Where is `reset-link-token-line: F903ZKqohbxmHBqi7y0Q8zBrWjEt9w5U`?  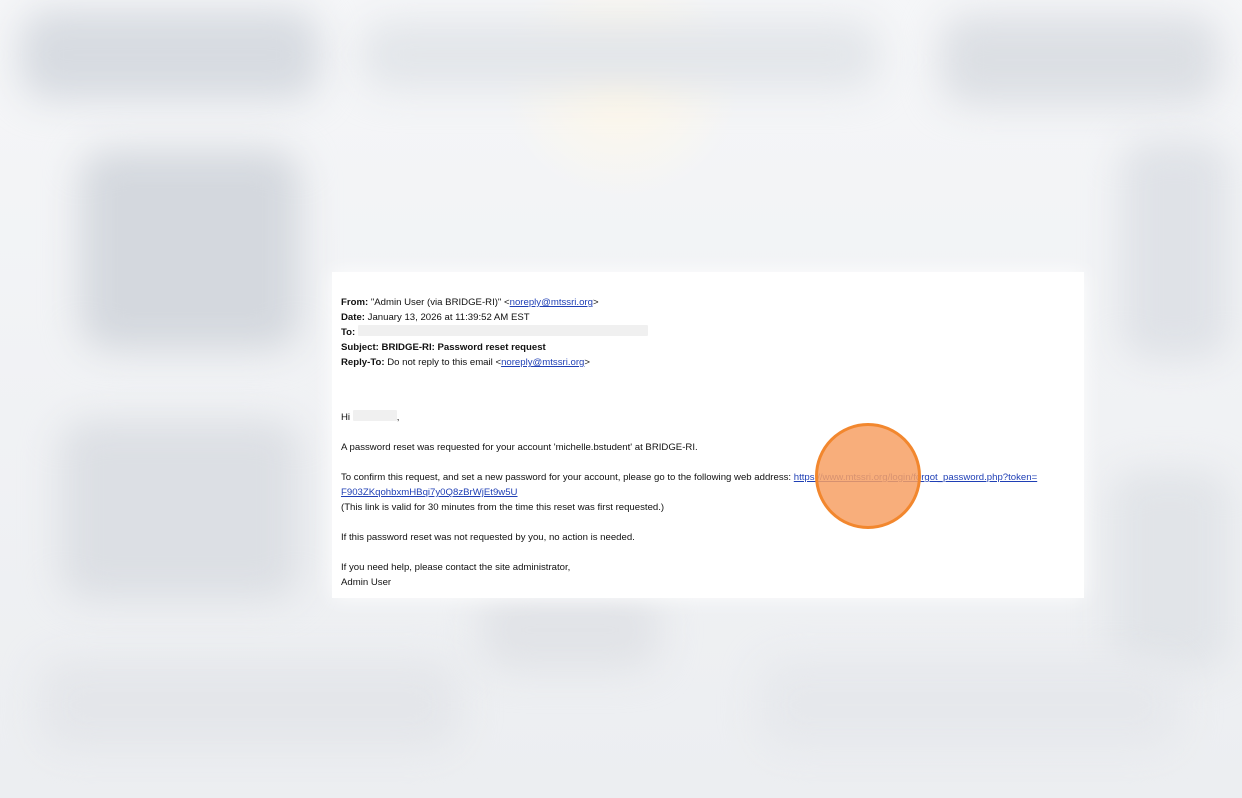
reset-link-token-line: F903ZKqohbxmHBqi7y0Q8zBrWjEt9w5U is located at coordinates (708, 492).